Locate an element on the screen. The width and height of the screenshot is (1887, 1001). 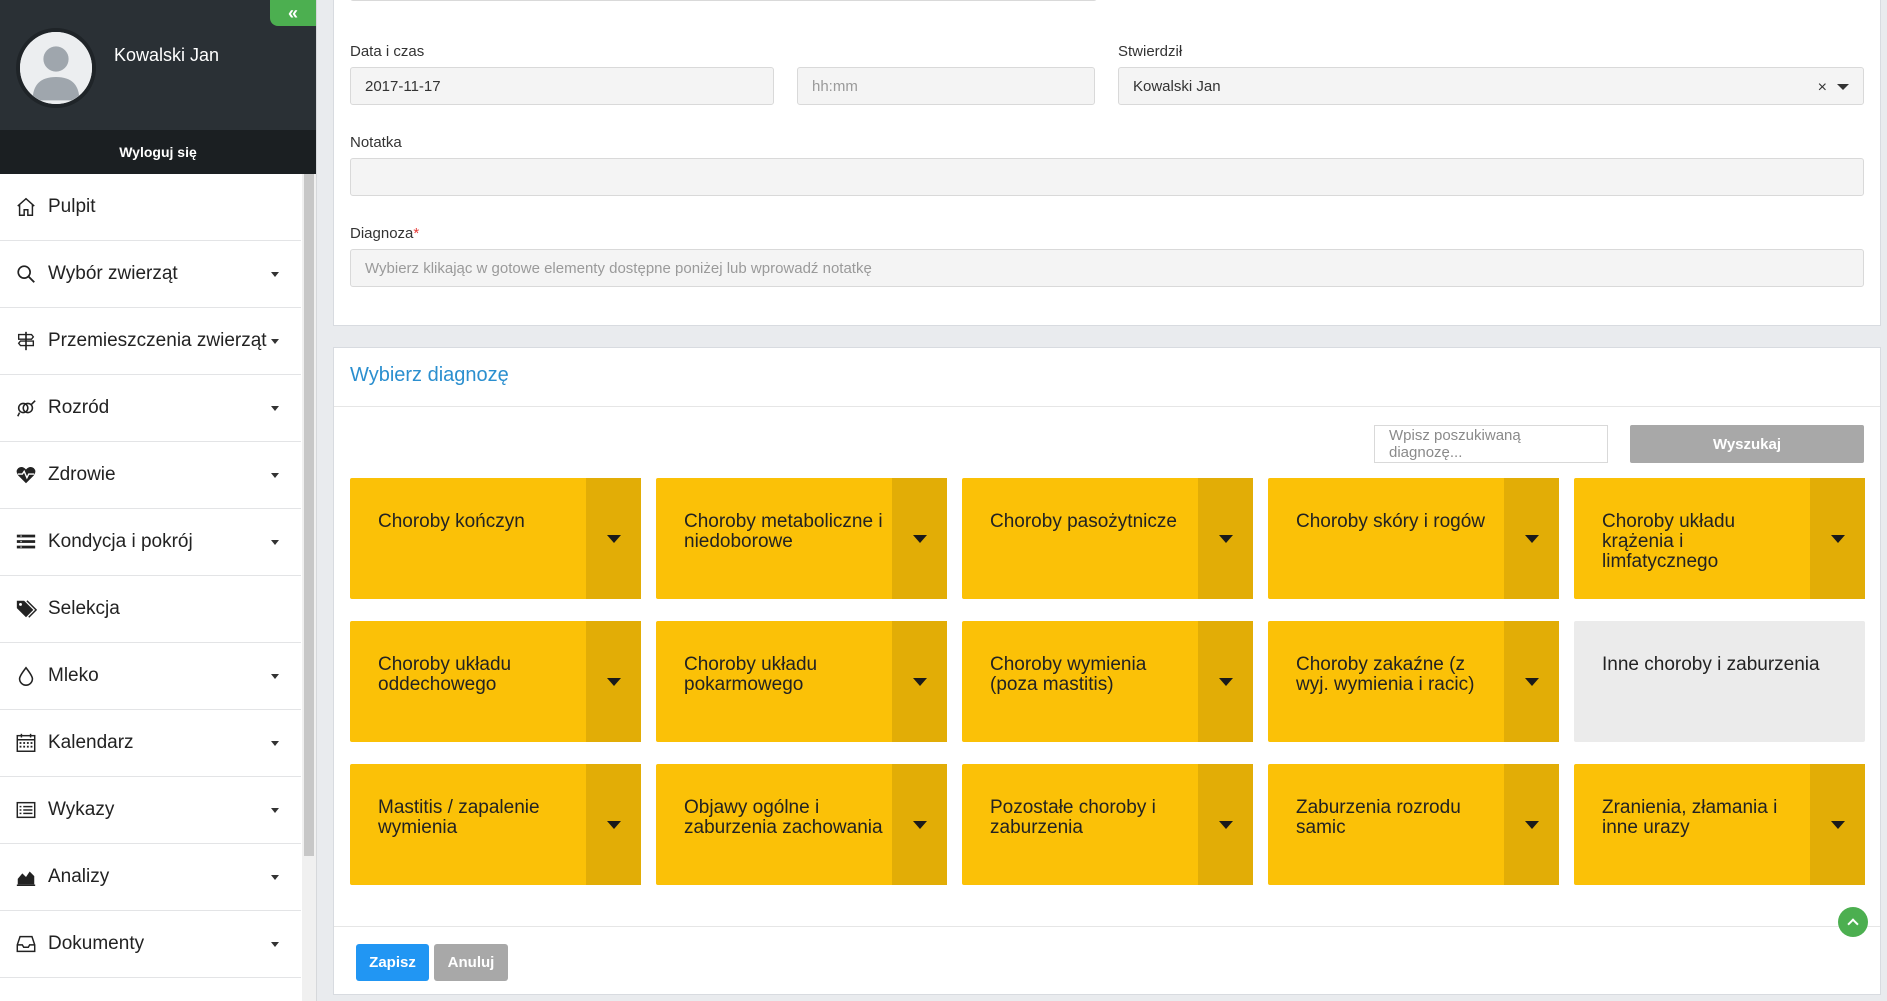
sidebar-item-wybor-zwierzat: Wybór zwierząt is located at coordinates (150, 274).